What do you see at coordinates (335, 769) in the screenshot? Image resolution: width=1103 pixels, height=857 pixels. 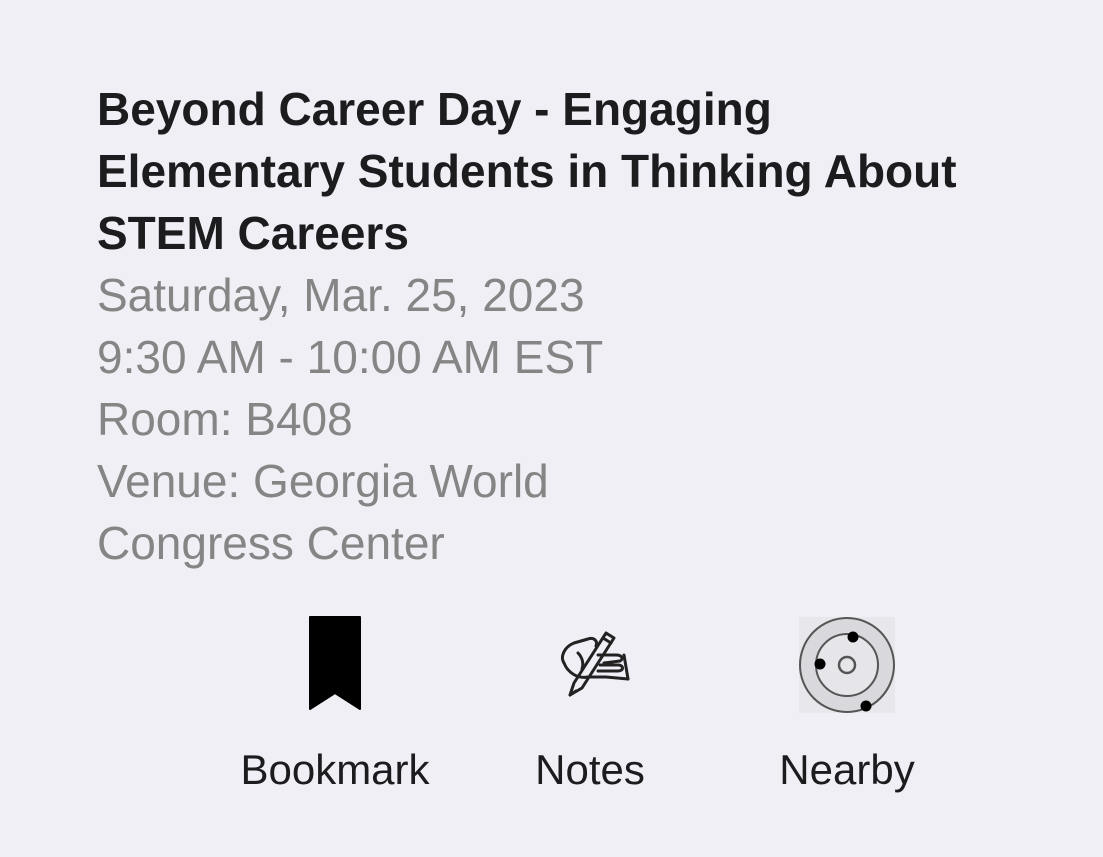 I see `bookmark-label: Bookmark` at bounding box center [335, 769].